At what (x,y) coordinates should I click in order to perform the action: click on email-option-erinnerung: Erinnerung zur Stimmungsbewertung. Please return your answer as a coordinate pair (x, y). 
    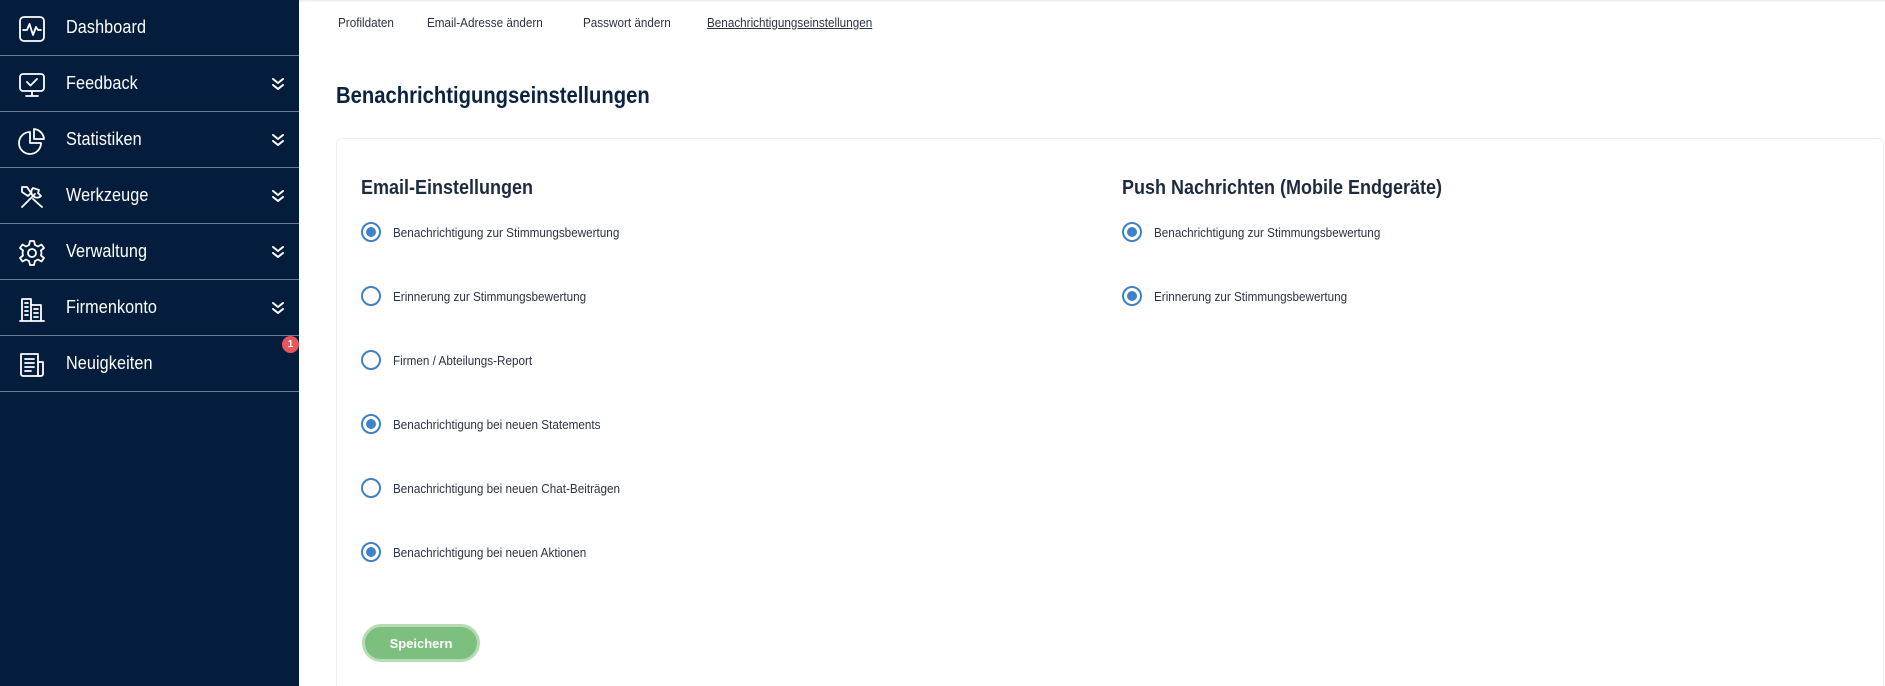
    Looking at the image, I should click on (484, 296).